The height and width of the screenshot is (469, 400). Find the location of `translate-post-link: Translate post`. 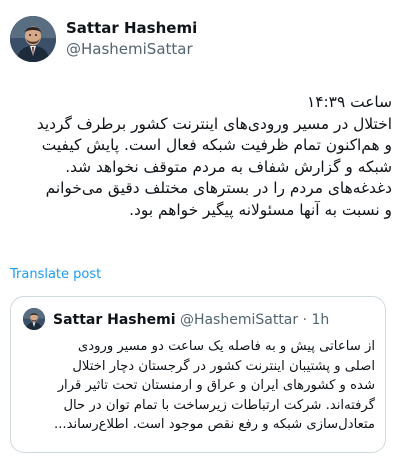

translate-post-link: Translate post is located at coordinates (55, 274).